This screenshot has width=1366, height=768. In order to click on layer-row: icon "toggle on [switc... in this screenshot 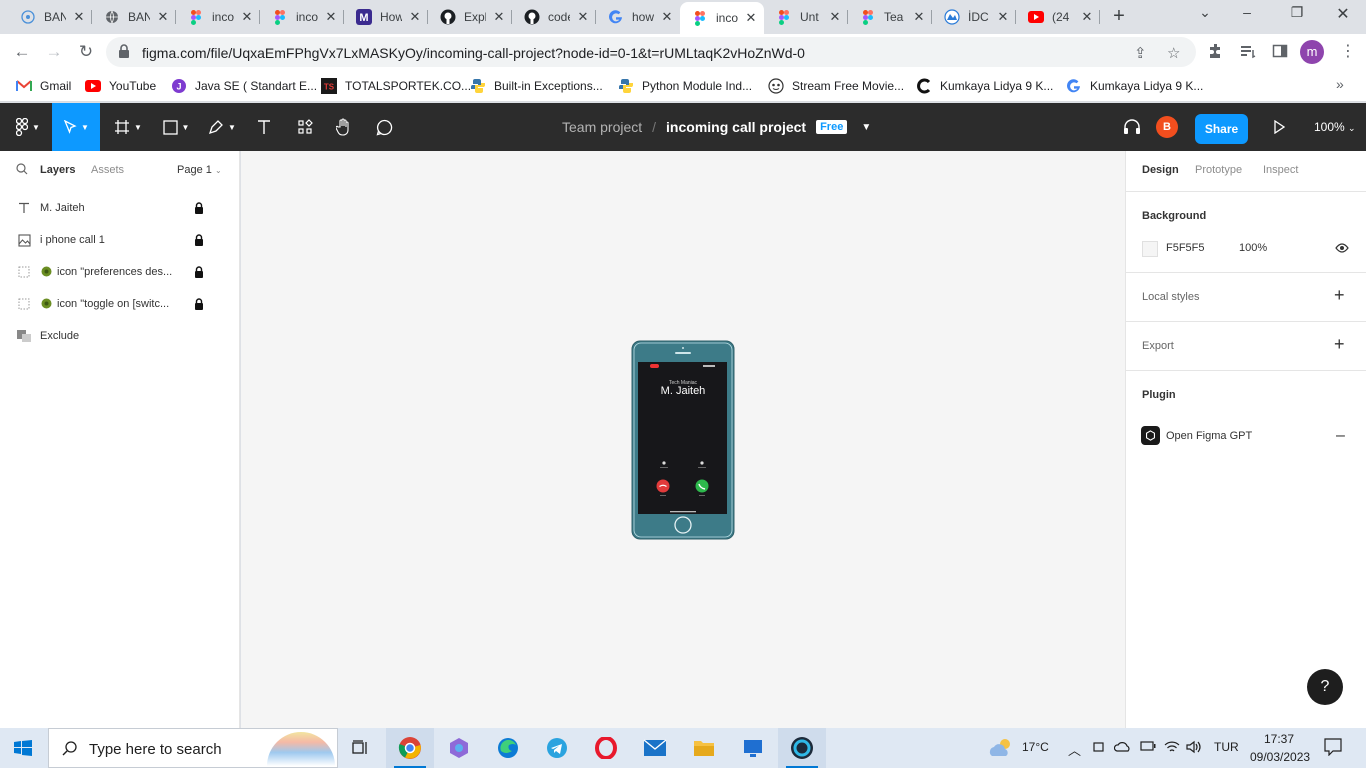, I will do `click(120, 304)`.